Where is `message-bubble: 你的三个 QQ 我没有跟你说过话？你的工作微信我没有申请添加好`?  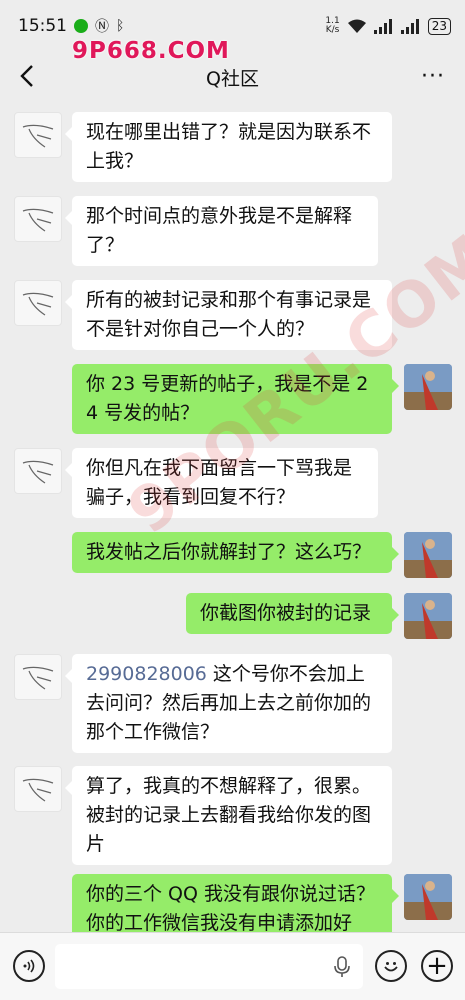
message-bubble: 你的三个 QQ 我没有跟你说过话？你的工作微信我没有申请添加好 is located at coordinates (235, 903).